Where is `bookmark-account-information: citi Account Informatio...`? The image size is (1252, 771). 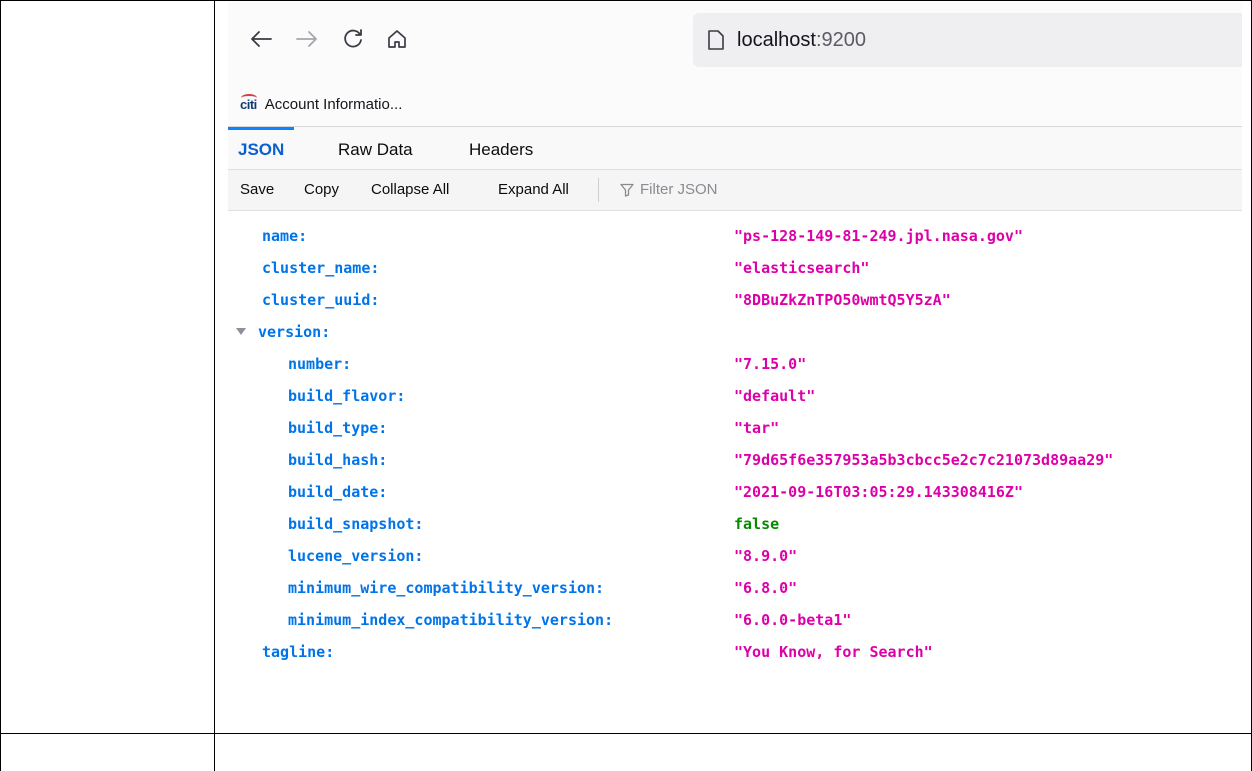 bookmark-account-information: citi Account Informatio... is located at coordinates (321, 103).